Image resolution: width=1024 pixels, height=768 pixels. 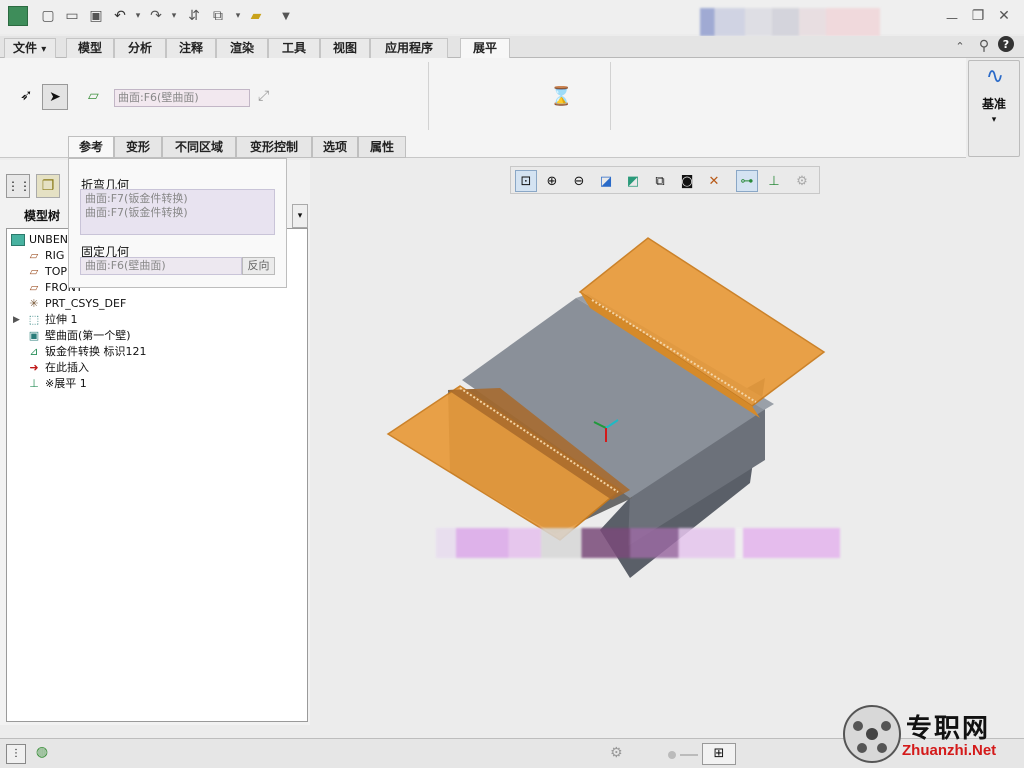 I want to click on close-icon: ✕, so click(x=1004, y=16).